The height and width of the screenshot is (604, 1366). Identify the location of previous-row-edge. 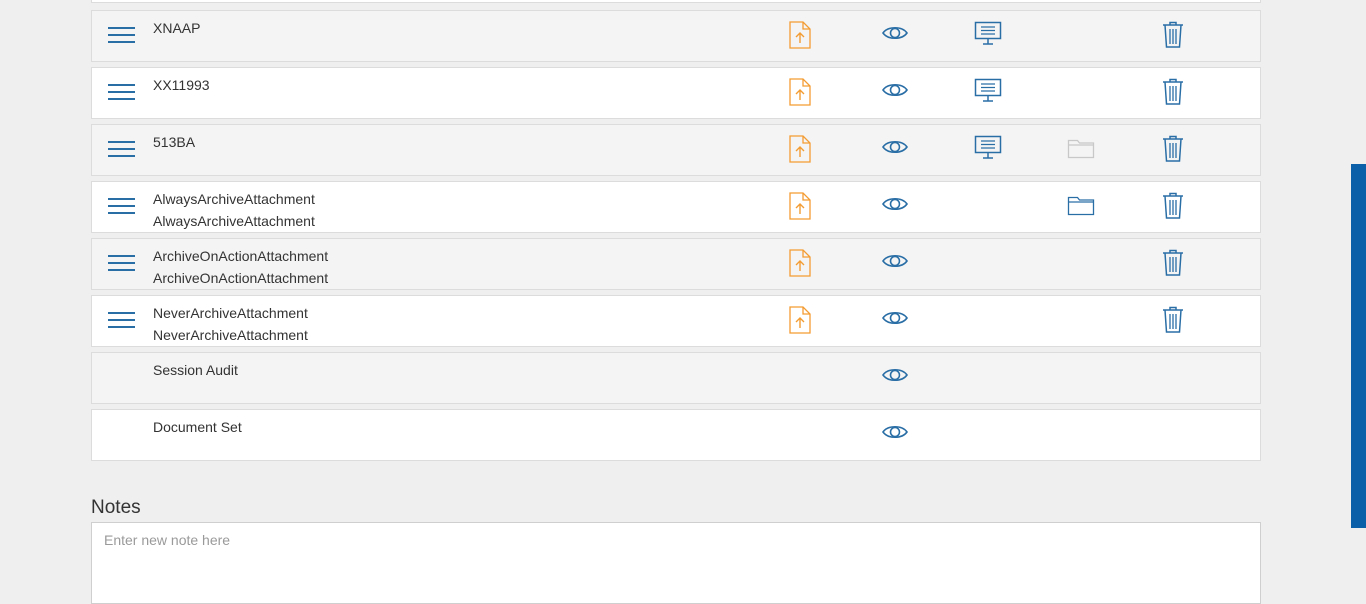
(676, 1).